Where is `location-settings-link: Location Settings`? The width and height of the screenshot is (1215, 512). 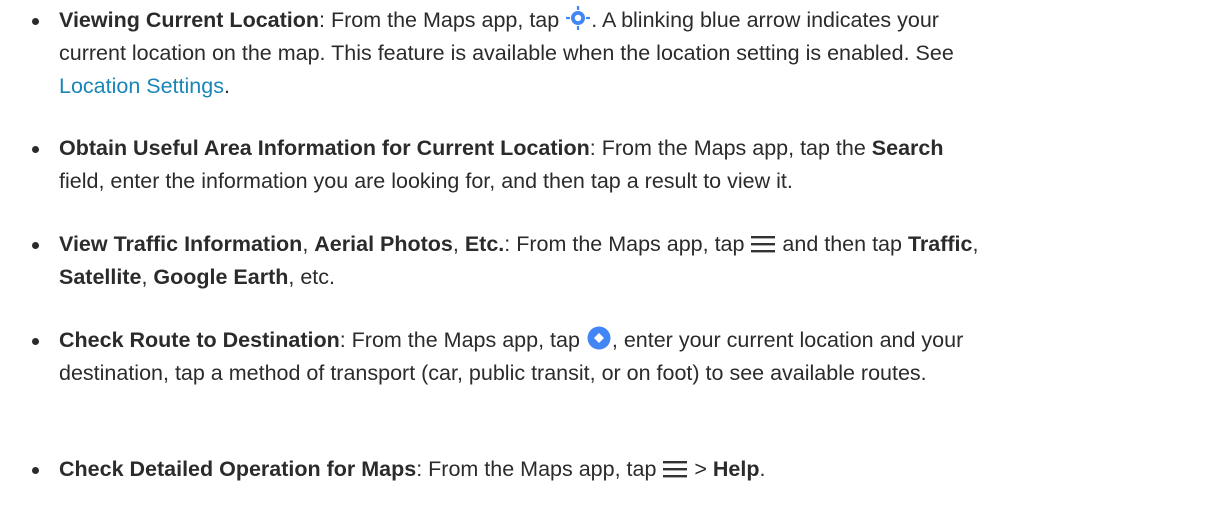 location-settings-link: Location Settings is located at coordinates (141, 86).